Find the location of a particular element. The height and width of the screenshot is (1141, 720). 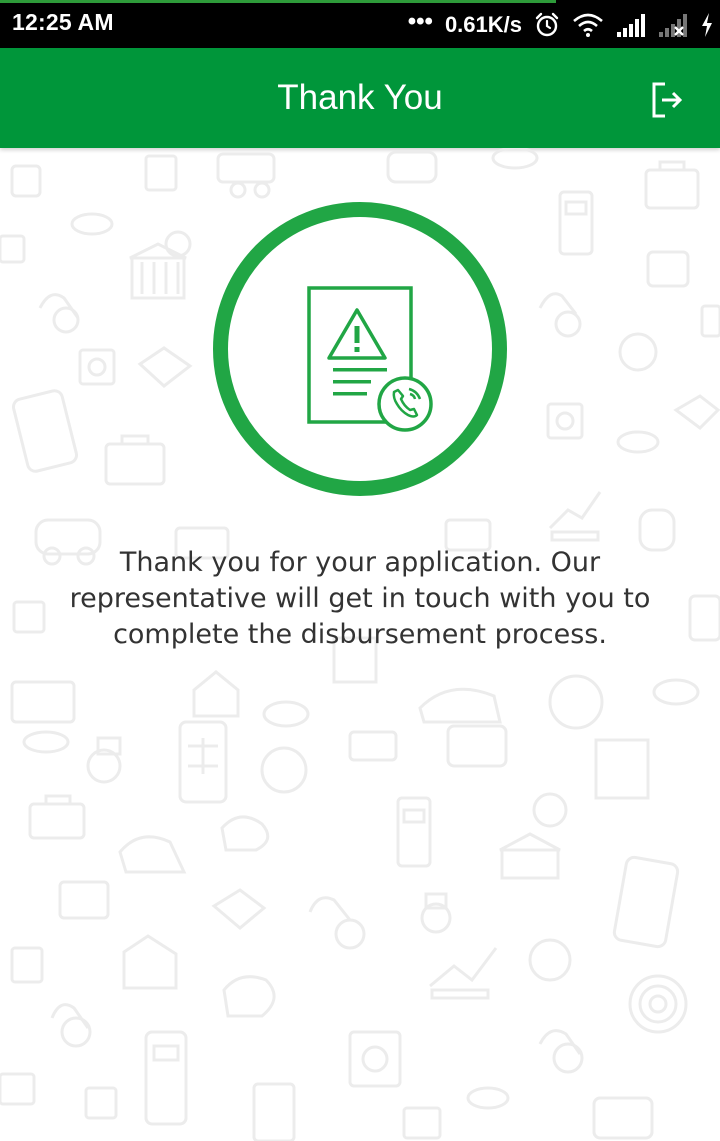

page-title: Thank You is located at coordinates (360, 97).